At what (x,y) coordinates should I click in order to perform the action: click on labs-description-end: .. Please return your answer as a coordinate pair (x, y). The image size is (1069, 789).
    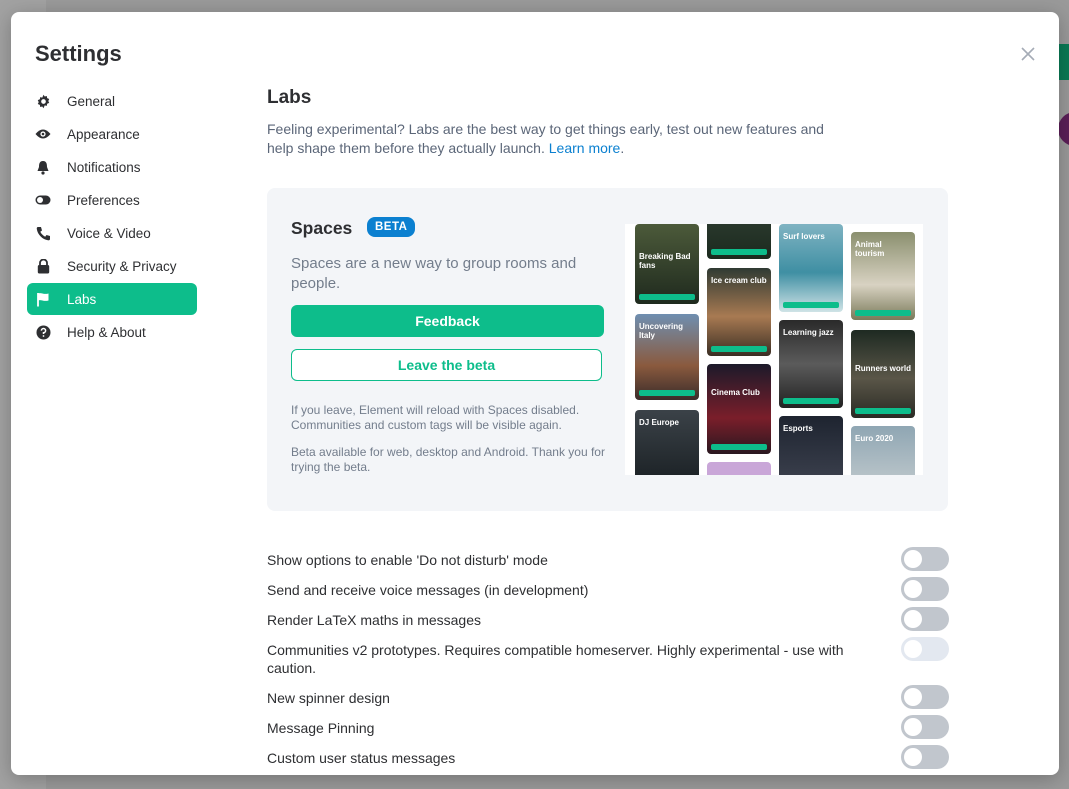
    Looking at the image, I should click on (622, 148).